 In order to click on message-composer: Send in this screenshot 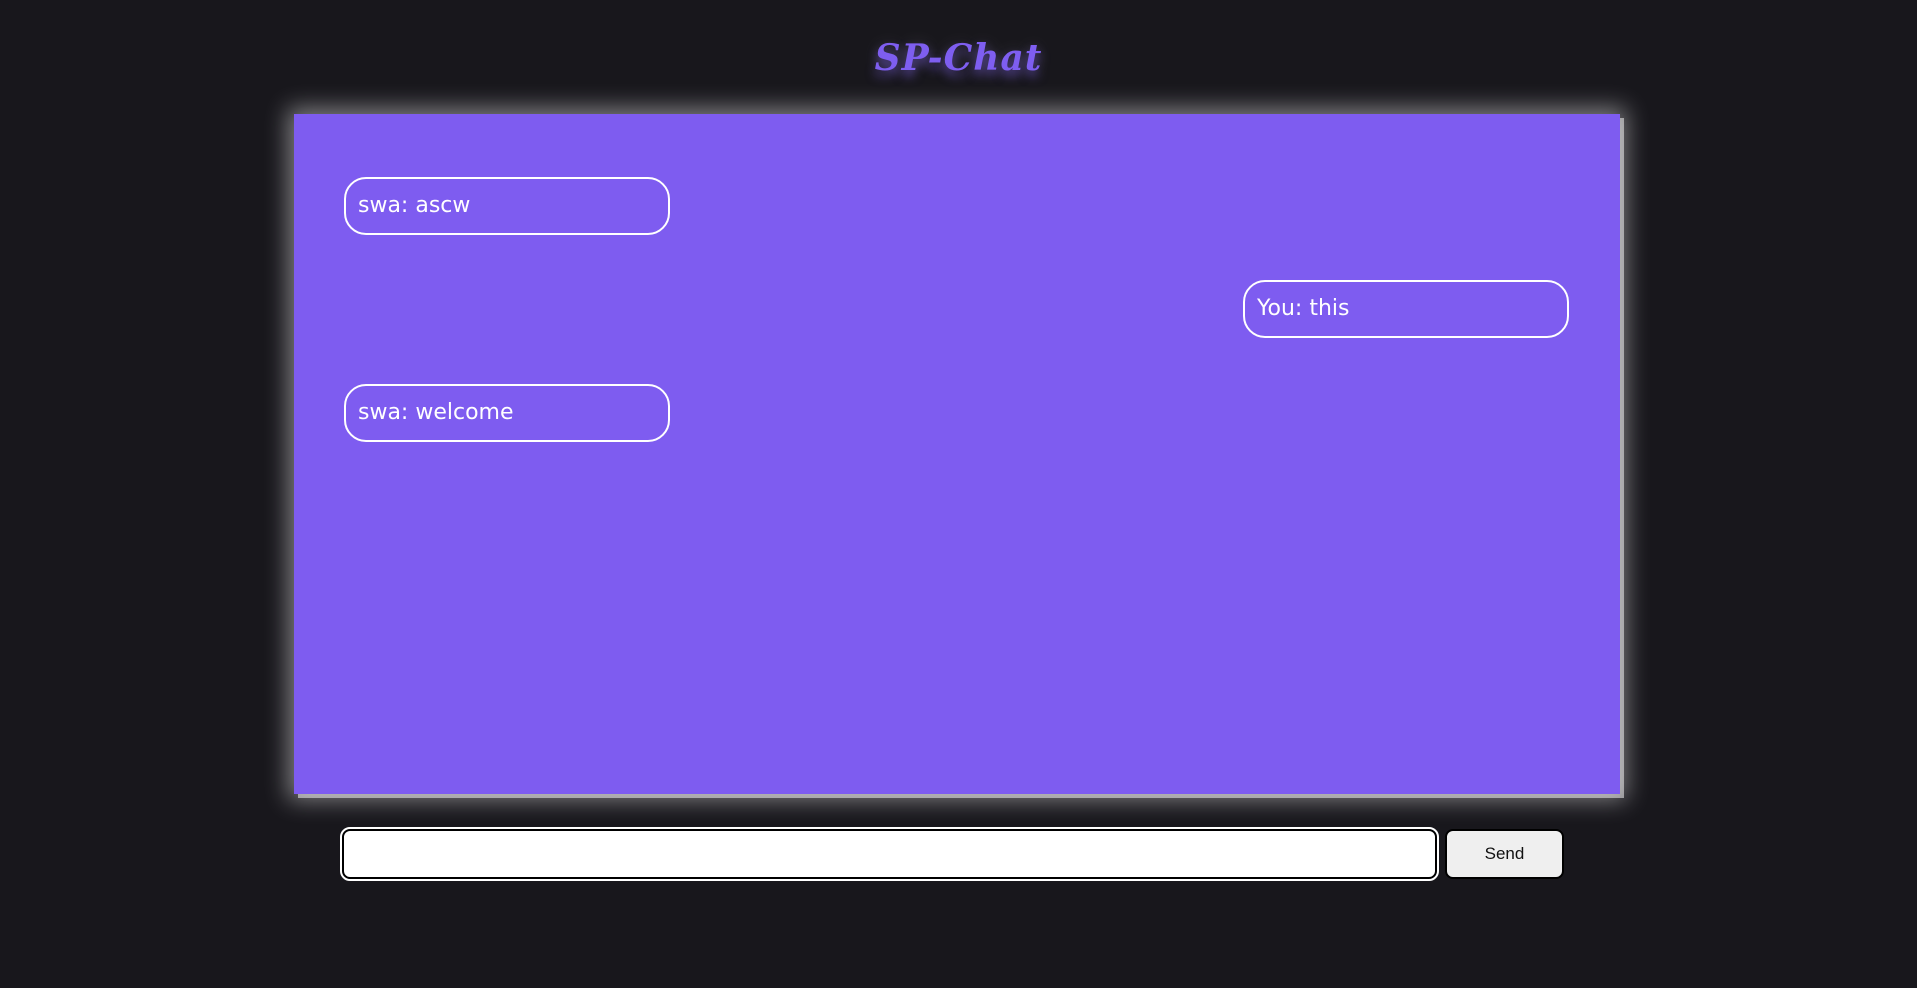, I will do `click(952, 854)`.